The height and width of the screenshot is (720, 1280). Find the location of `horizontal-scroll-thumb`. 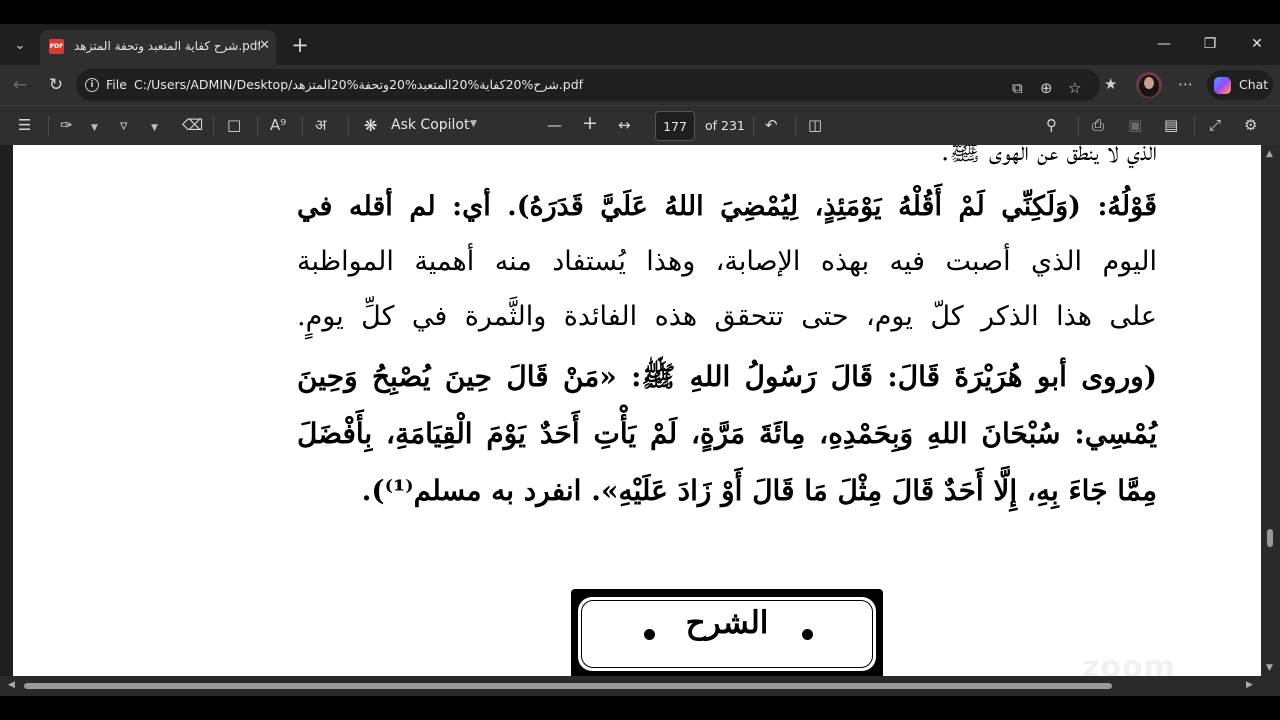

horizontal-scroll-thumb is located at coordinates (568, 686).